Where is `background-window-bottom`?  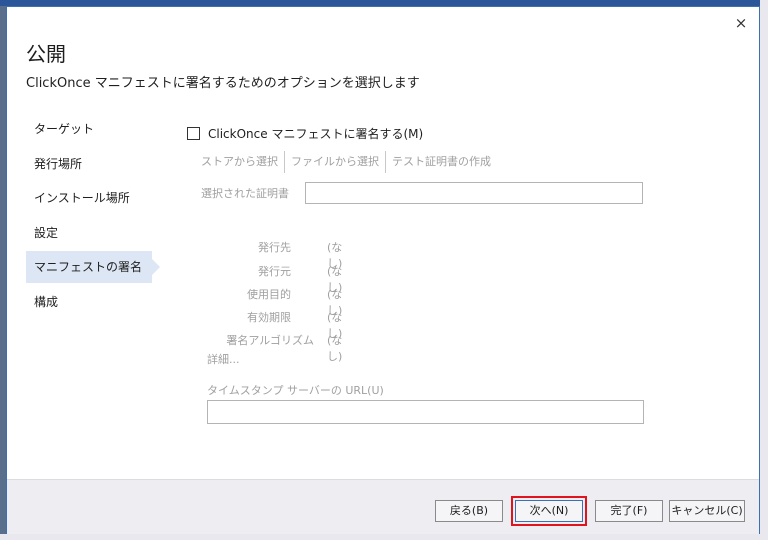
background-window-bottom is located at coordinates (384, 537).